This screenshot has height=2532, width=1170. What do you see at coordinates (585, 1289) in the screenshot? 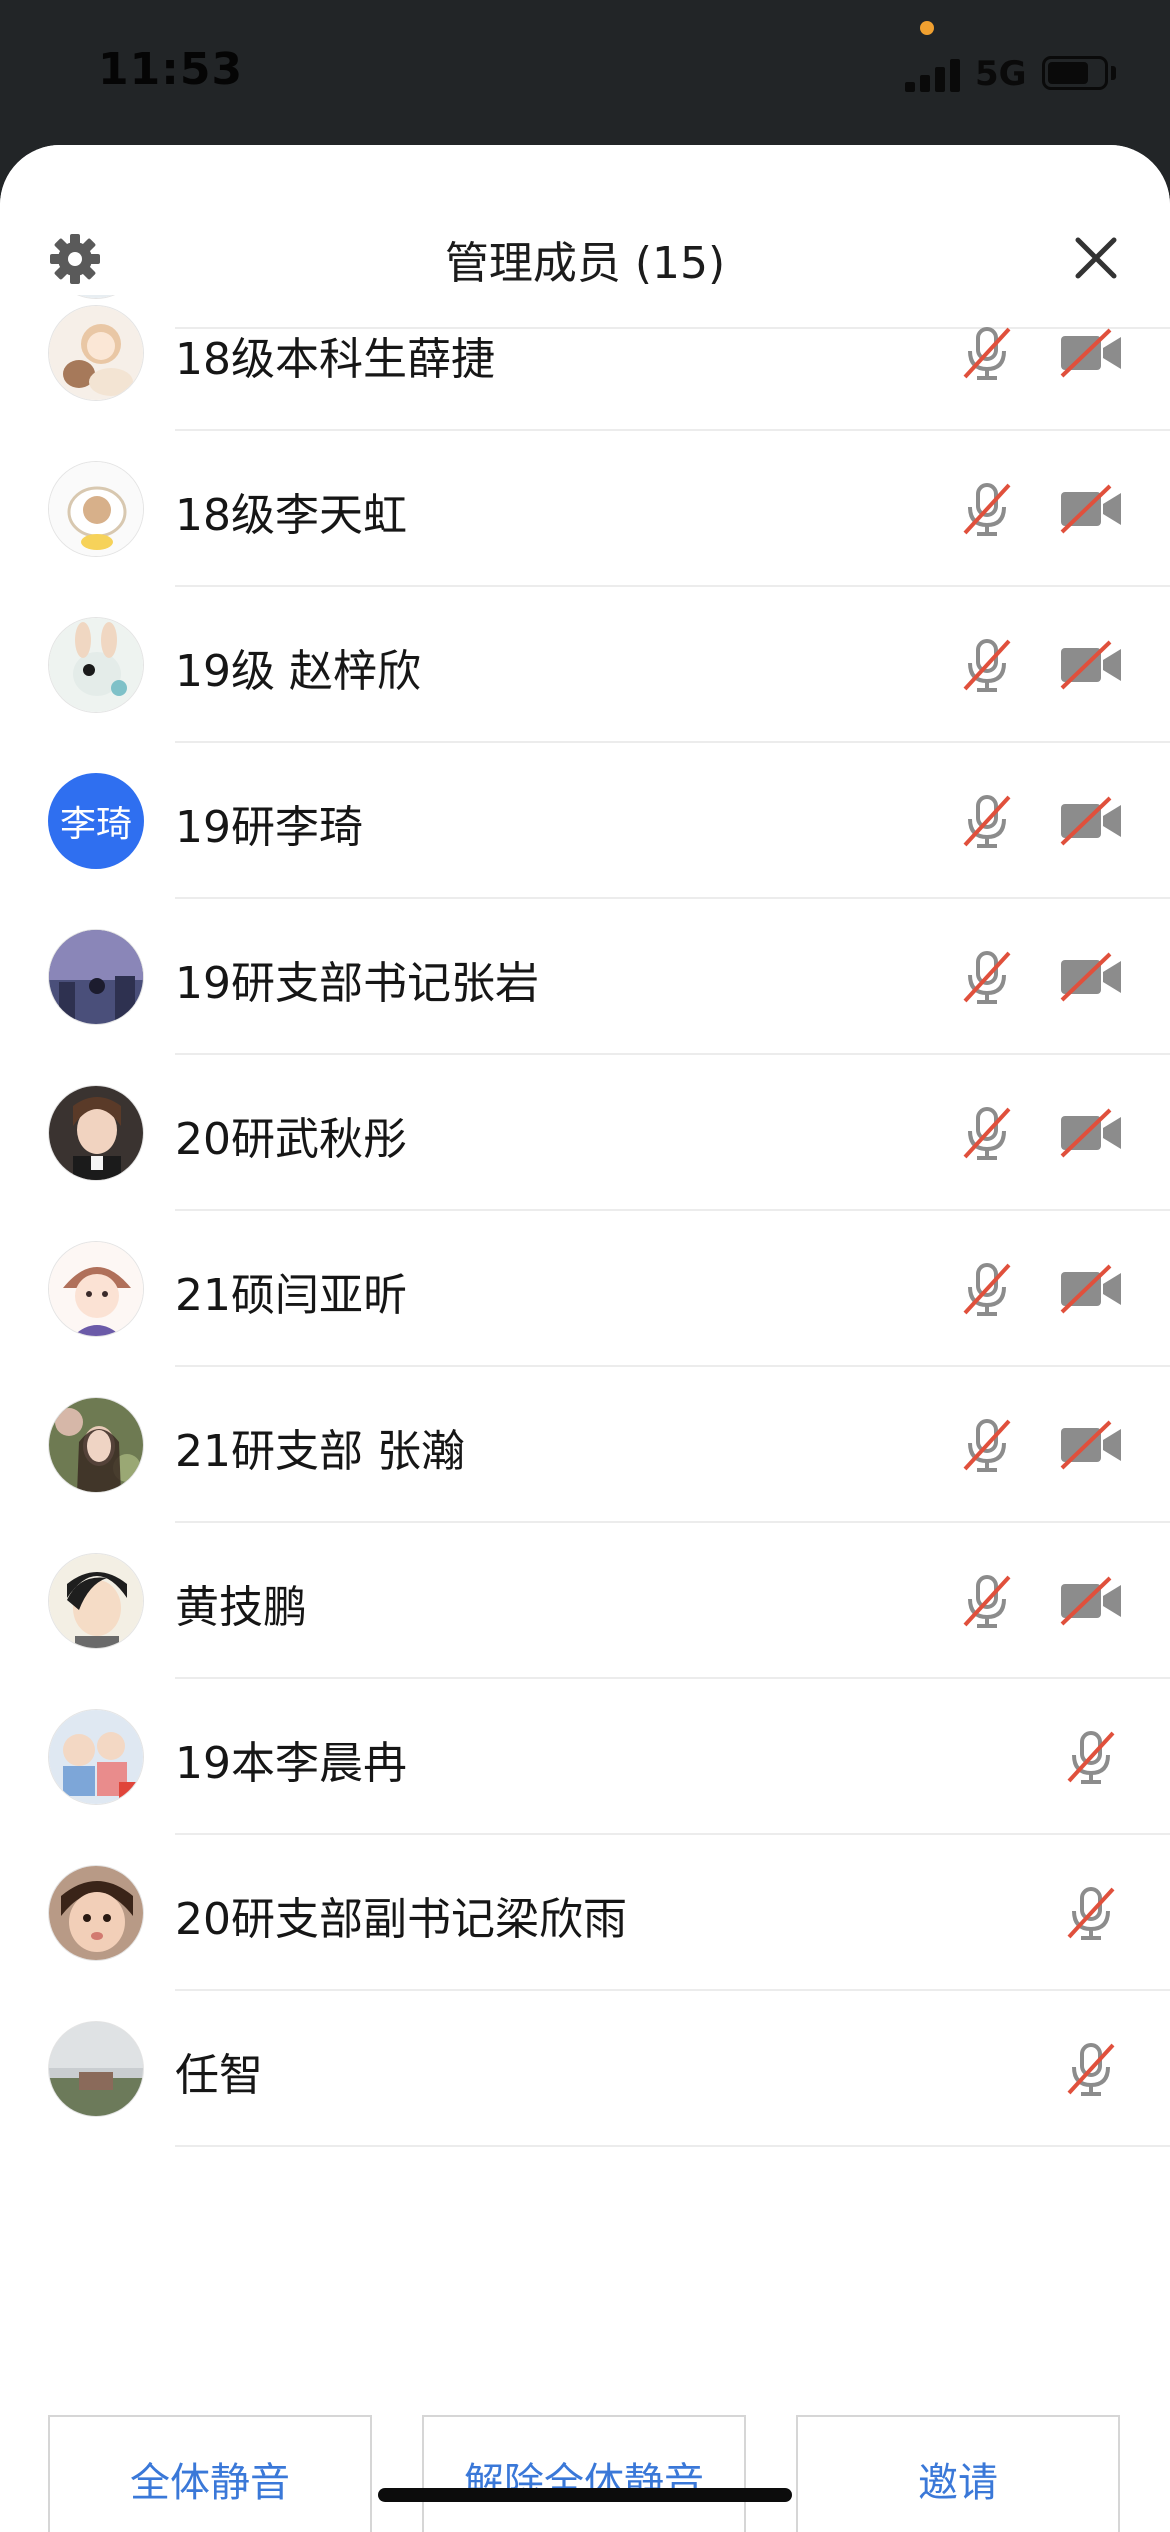
I see `member-row: 21硕闫亚昕` at bounding box center [585, 1289].